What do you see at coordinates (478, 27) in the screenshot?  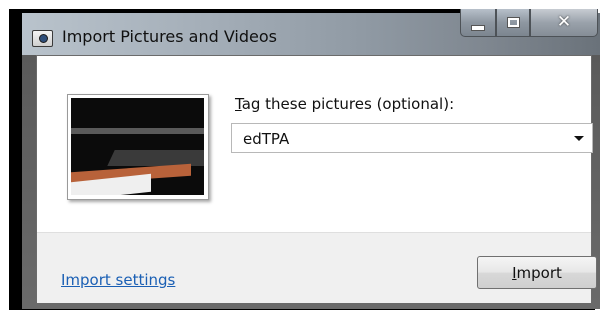 I see `minimize-icon` at bounding box center [478, 27].